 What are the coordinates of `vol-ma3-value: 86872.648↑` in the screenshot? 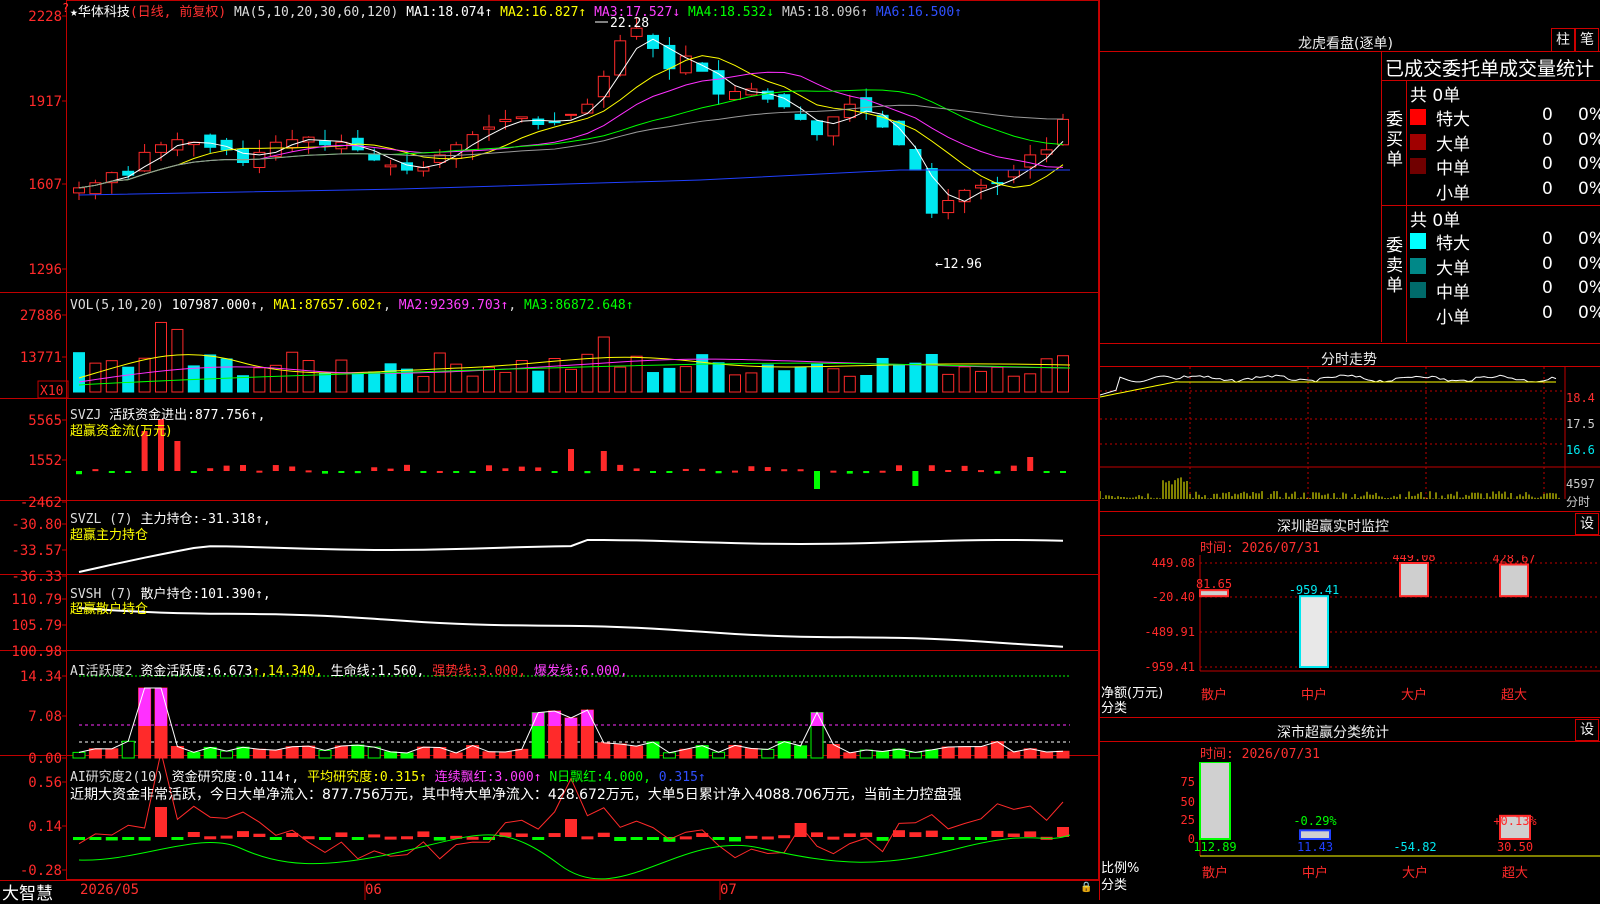 It's located at (594, 305).